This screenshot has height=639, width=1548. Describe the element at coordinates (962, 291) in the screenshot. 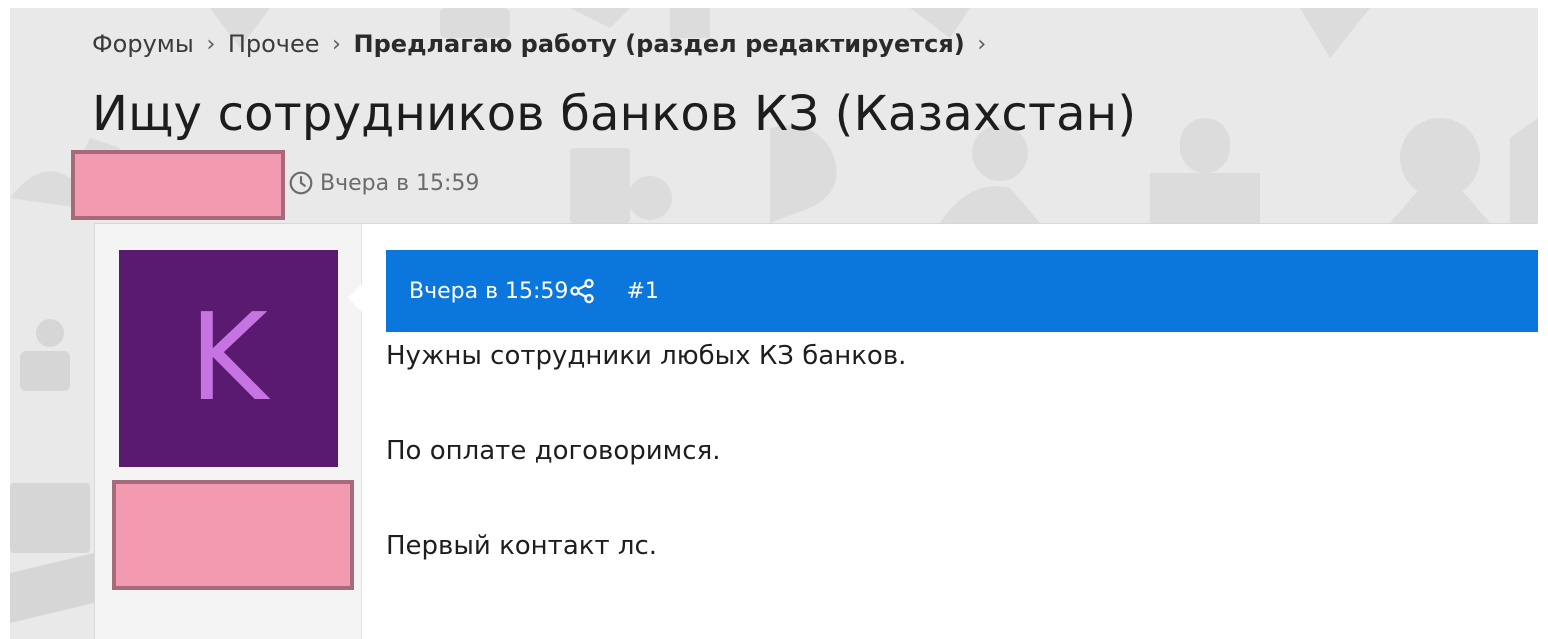

I see `post-header-bar: Вчера в 15:59 #1` at that location.